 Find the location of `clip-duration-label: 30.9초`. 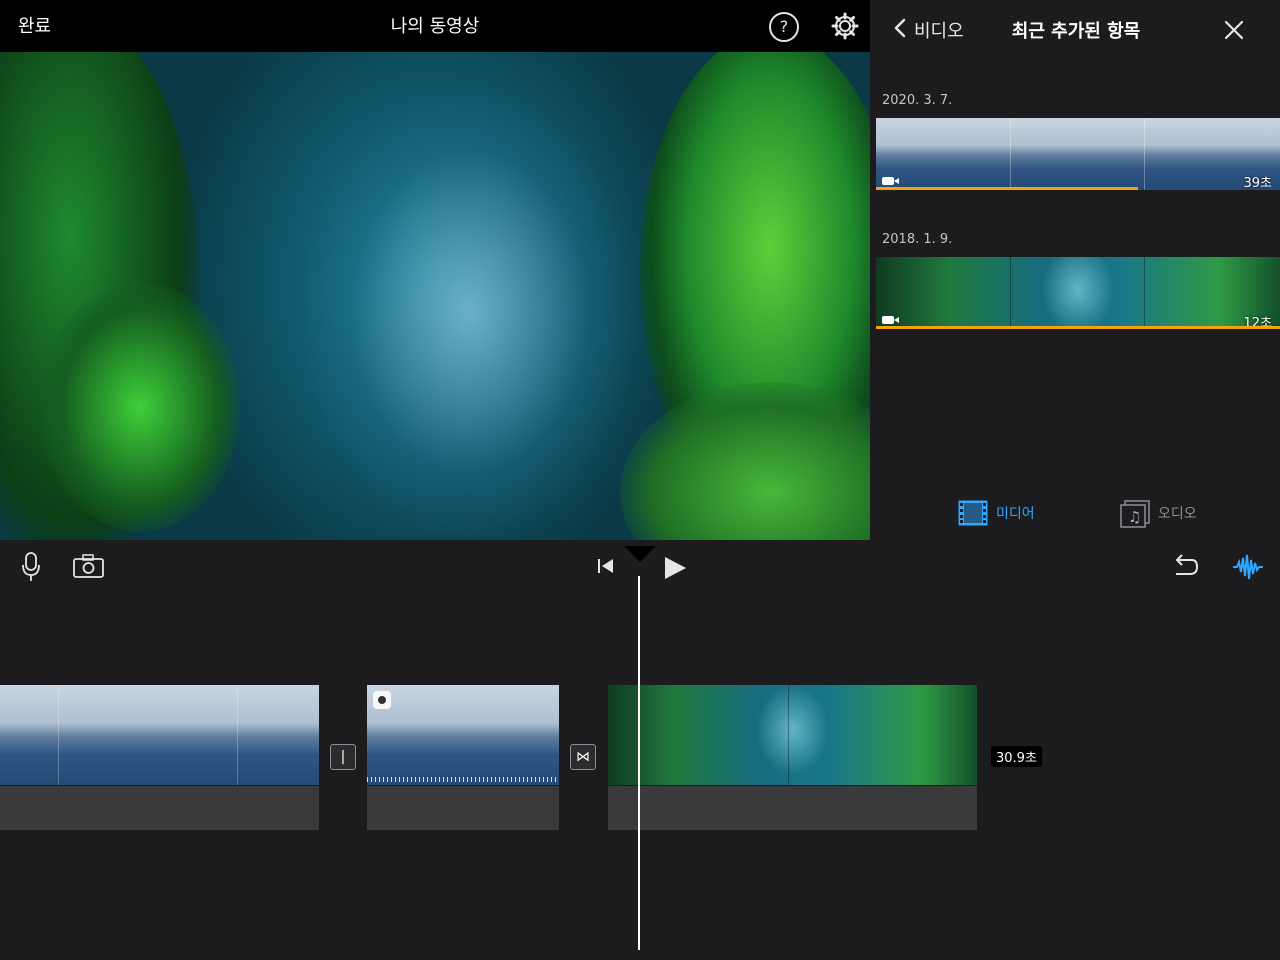

clip-duration-label: 30.9초 is located at coordinates (1016, 756).